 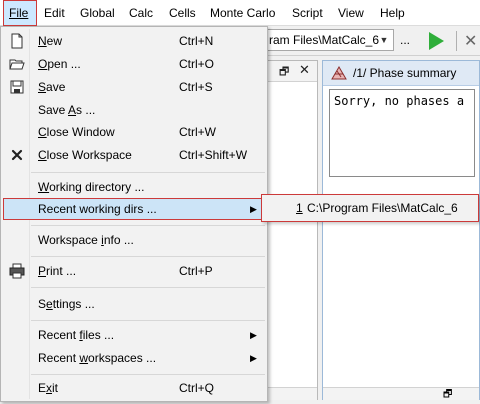 I want to click on stop-icon: ✕, so click(x=470, y=41).